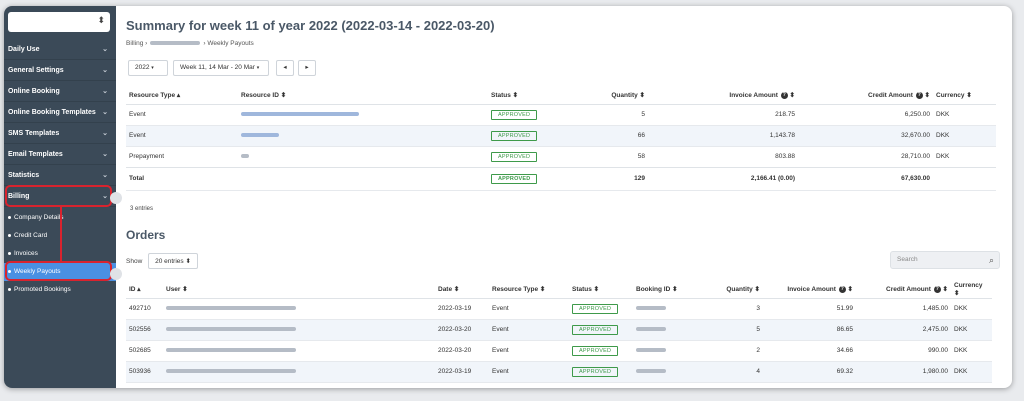 Image resolution: width=1024 pixels, height=401 pixels. What do you see at coordinates (134, 43) in the screenshot?
I see `breadcrumb-billing: Billing` at bounding box center [134, 43].